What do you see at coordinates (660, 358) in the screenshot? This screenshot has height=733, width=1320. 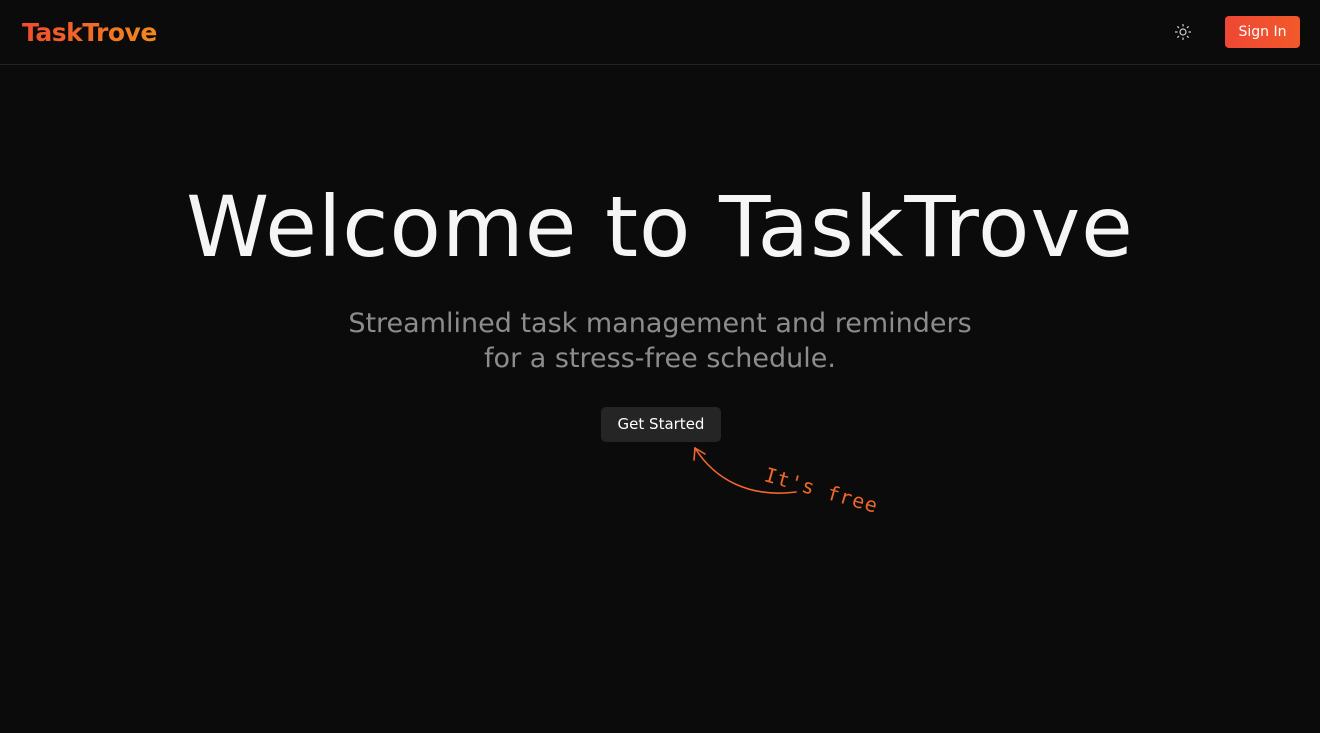 I see `hero-subtitle-line2: for a stress-free schedule.` at bounding box center [660, 358].